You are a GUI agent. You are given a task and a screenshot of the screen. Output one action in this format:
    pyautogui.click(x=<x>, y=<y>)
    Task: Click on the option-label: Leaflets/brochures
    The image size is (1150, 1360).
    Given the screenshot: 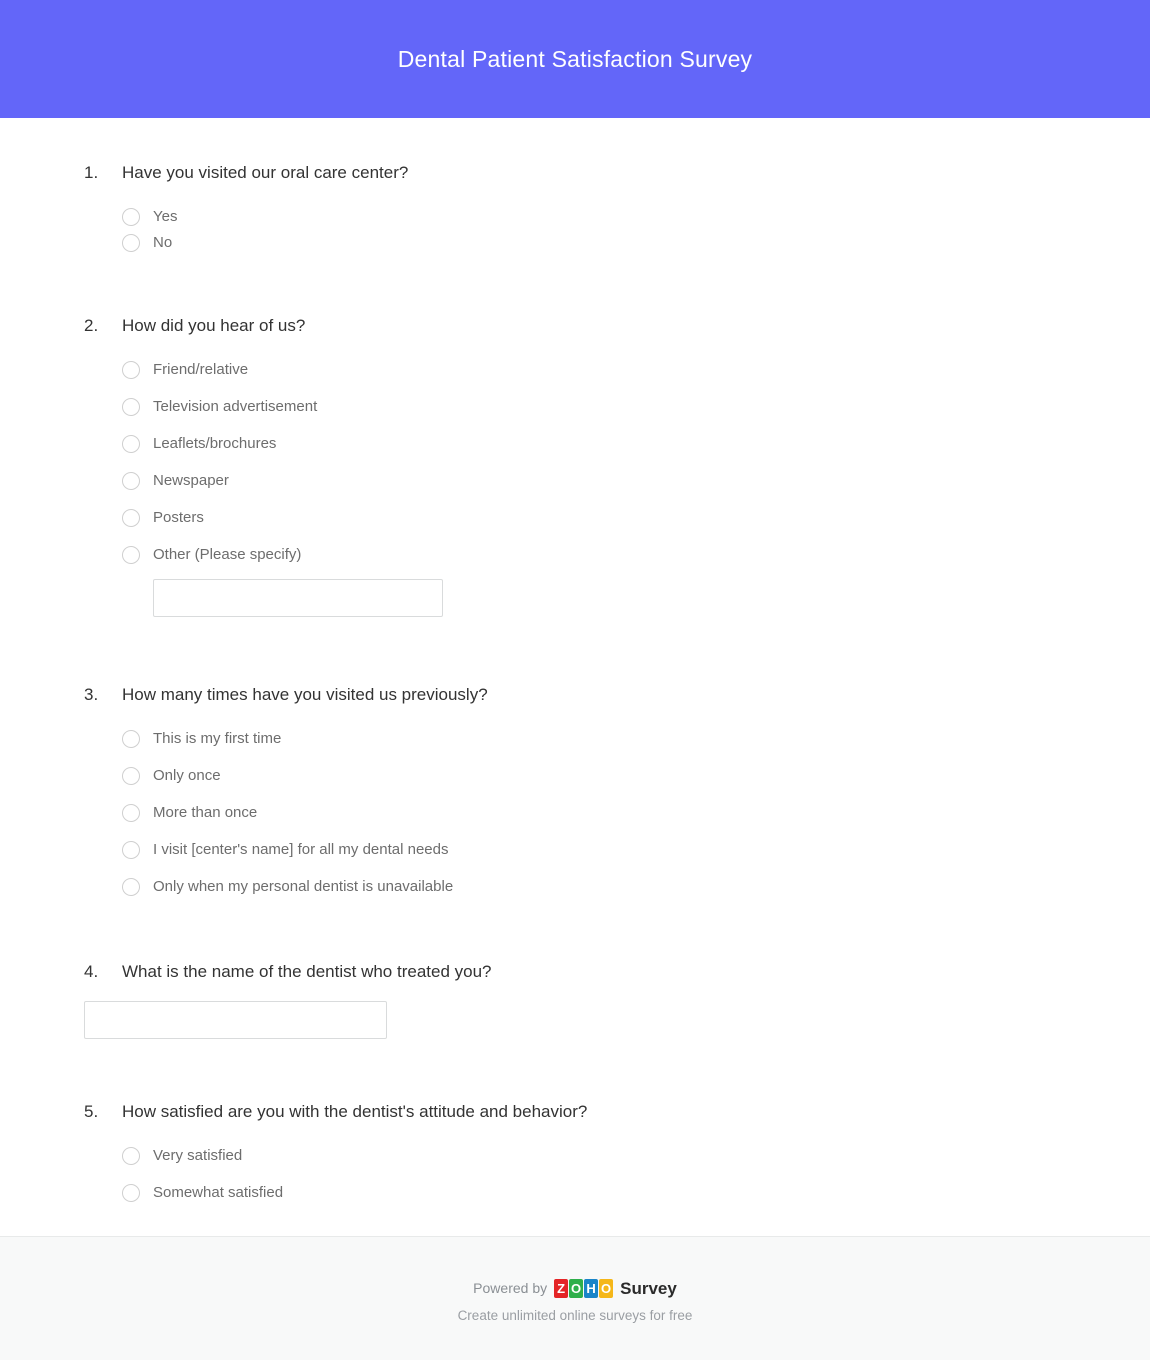 What is the action you would take?
    pyautogui.click(x=215, y=443)
    